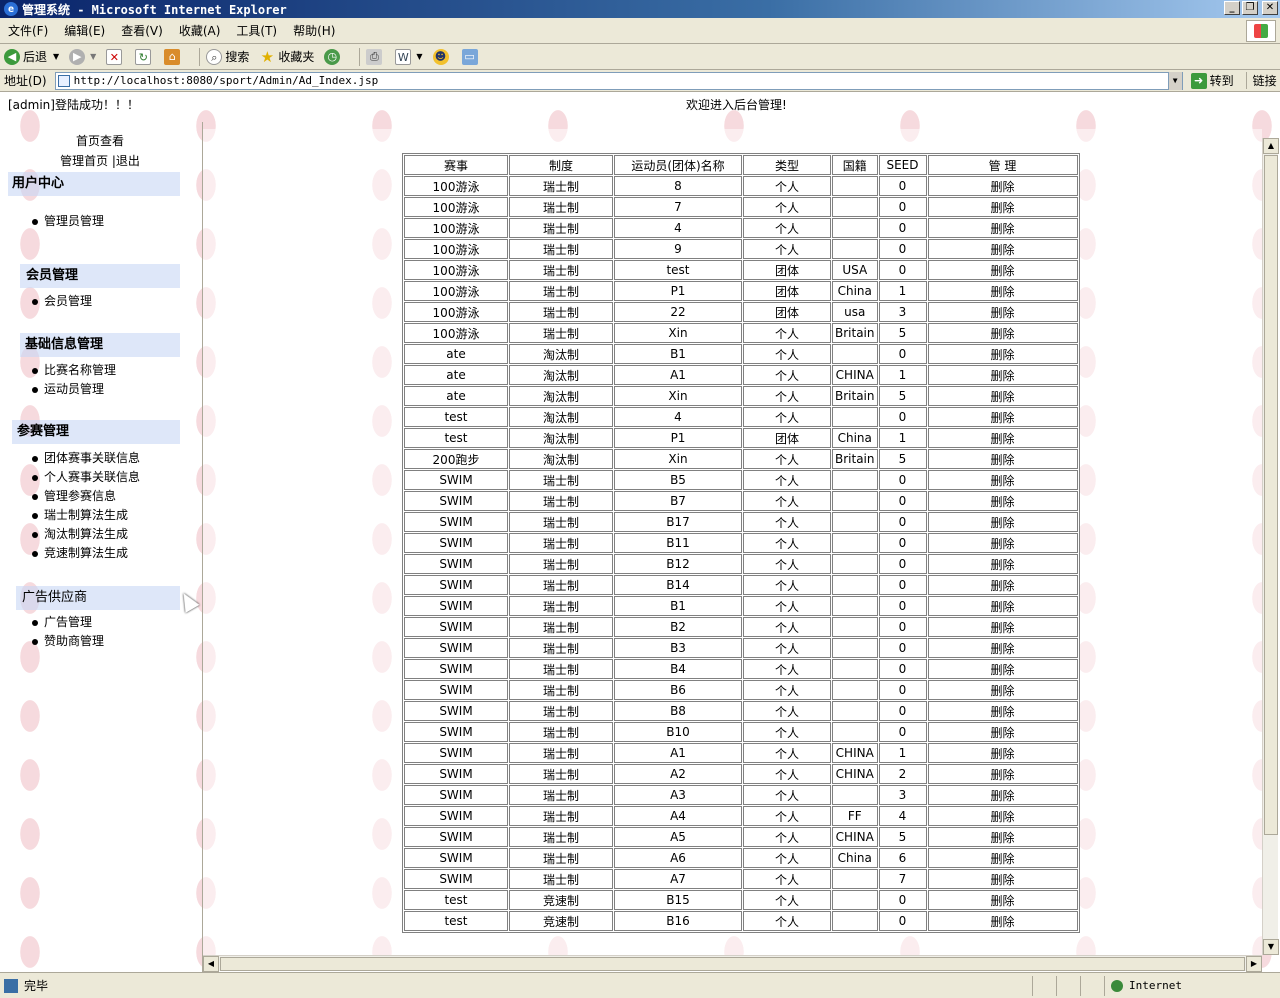  Describe the element at coordinates (471, 56) in the screenshot. I see `discuss-button: ▭` at that location.